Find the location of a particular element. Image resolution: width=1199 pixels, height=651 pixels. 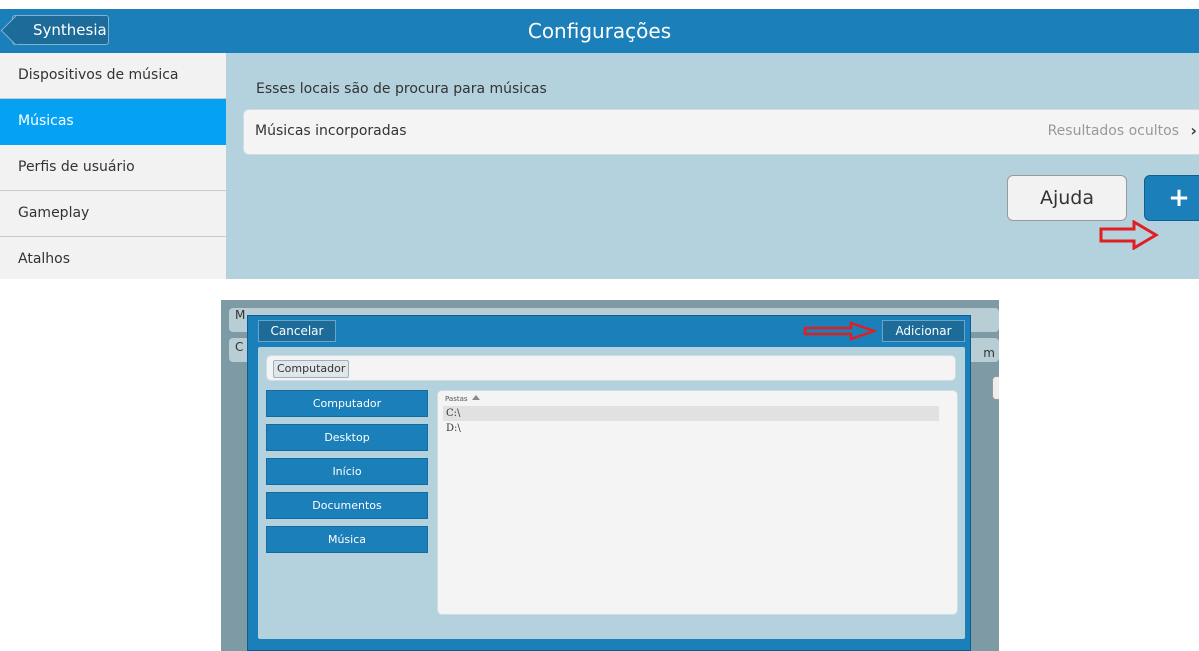

panel-description: Esses locais são de procura para músicas is located at coordinates (401, 89).